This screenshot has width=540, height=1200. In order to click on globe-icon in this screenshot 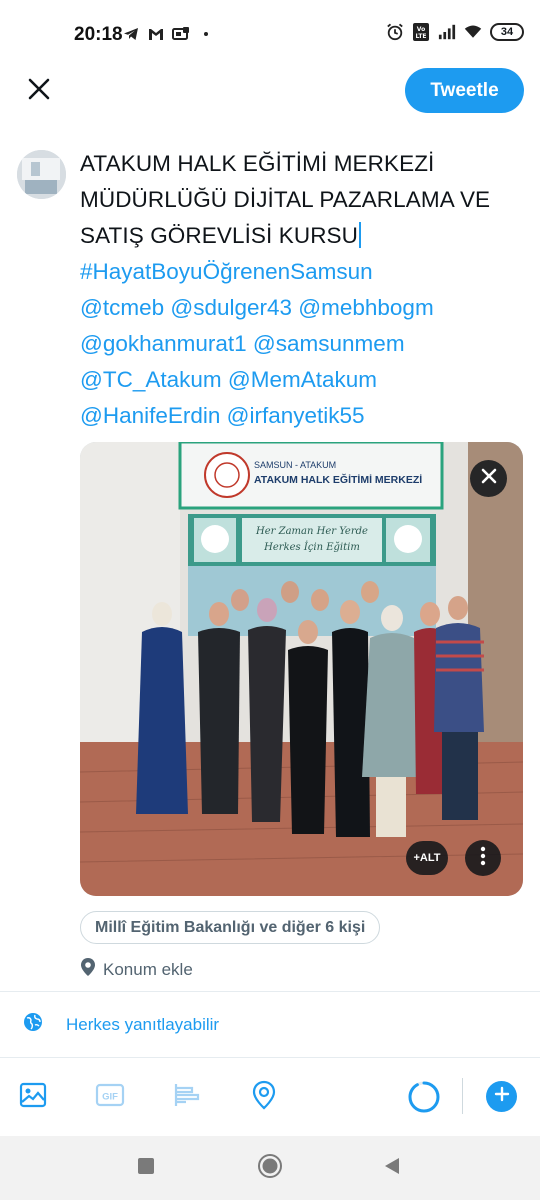, I will do `click(33, 1024)`.